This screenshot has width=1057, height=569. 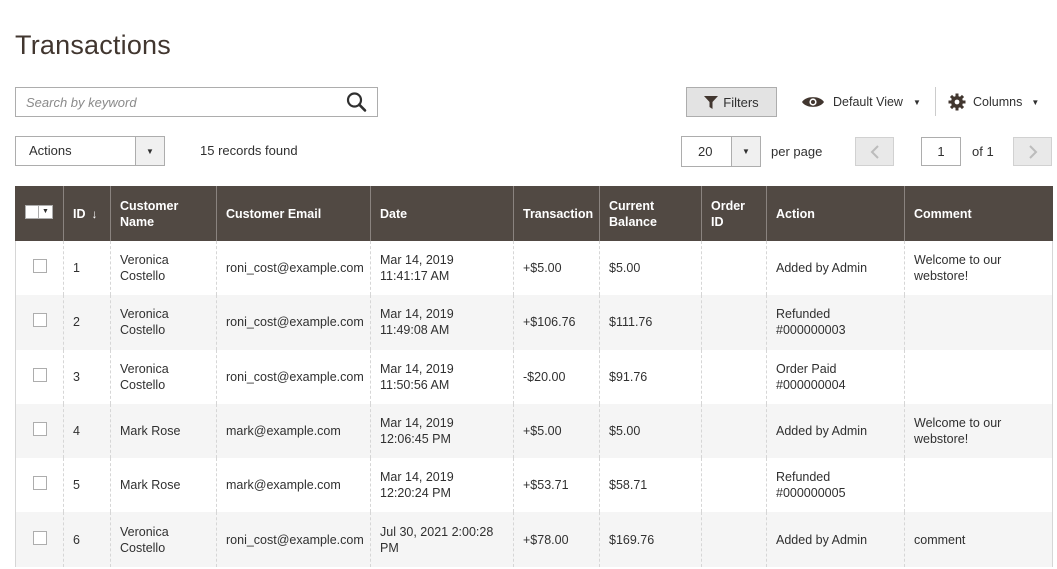 I want to click on columns-label: Columns, so click(x=998, y=102).